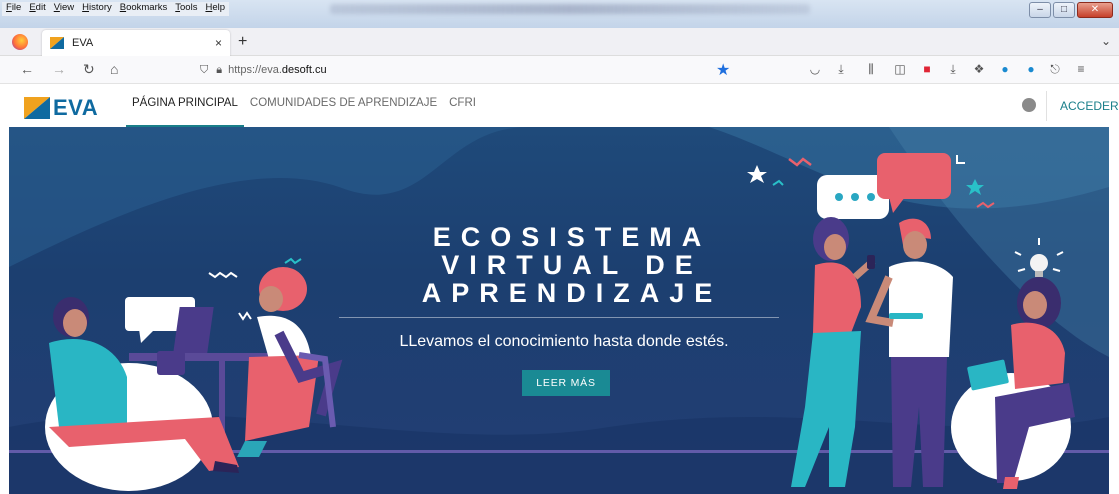  What do you see at coordinates (59, 69) in the screenshot?
I see `forward-arrow-icon: →` at bounding box center [59, 69].